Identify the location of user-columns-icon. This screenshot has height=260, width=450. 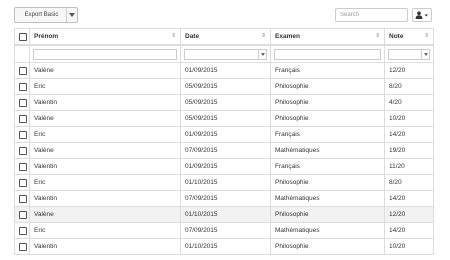
(421, 15).